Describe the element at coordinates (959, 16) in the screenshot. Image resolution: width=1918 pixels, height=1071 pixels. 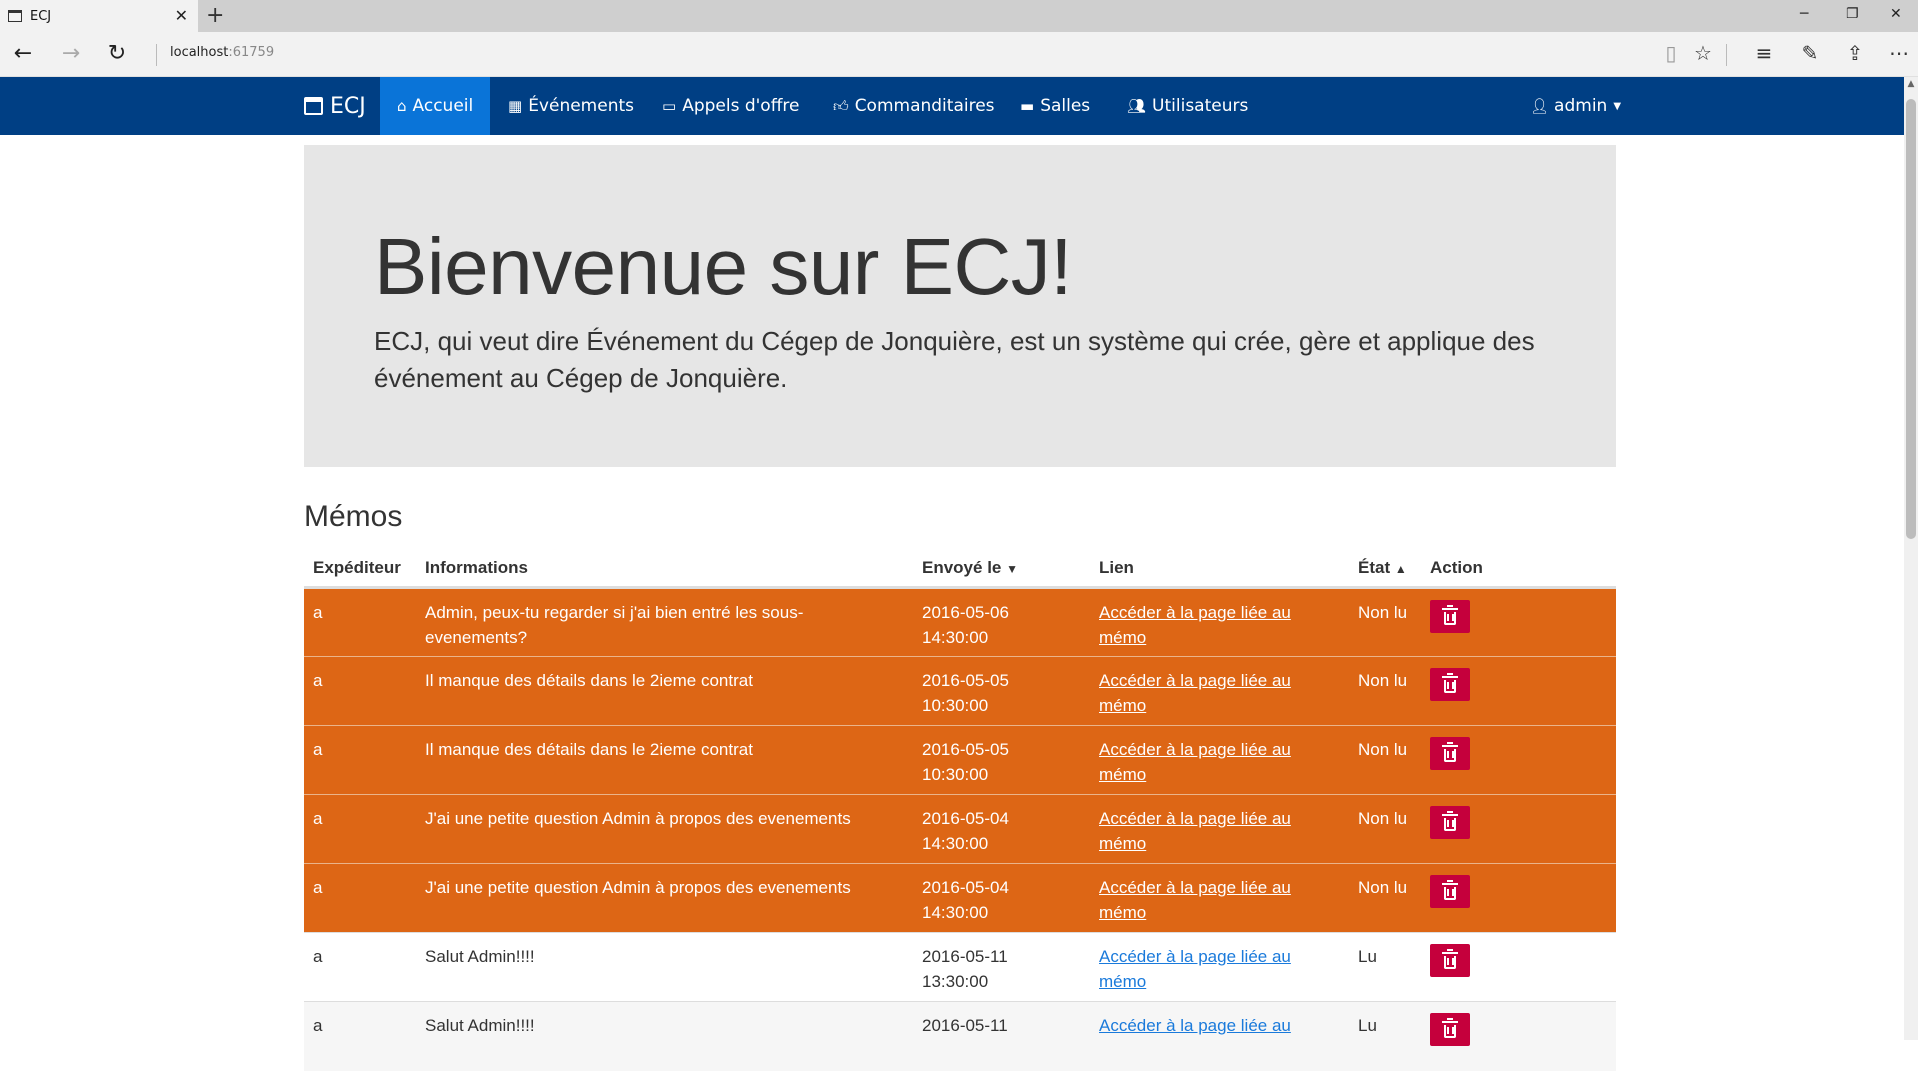
I see `browser-tab-strip: ECJ ✕ + ─ ❐ ✕` at that location.